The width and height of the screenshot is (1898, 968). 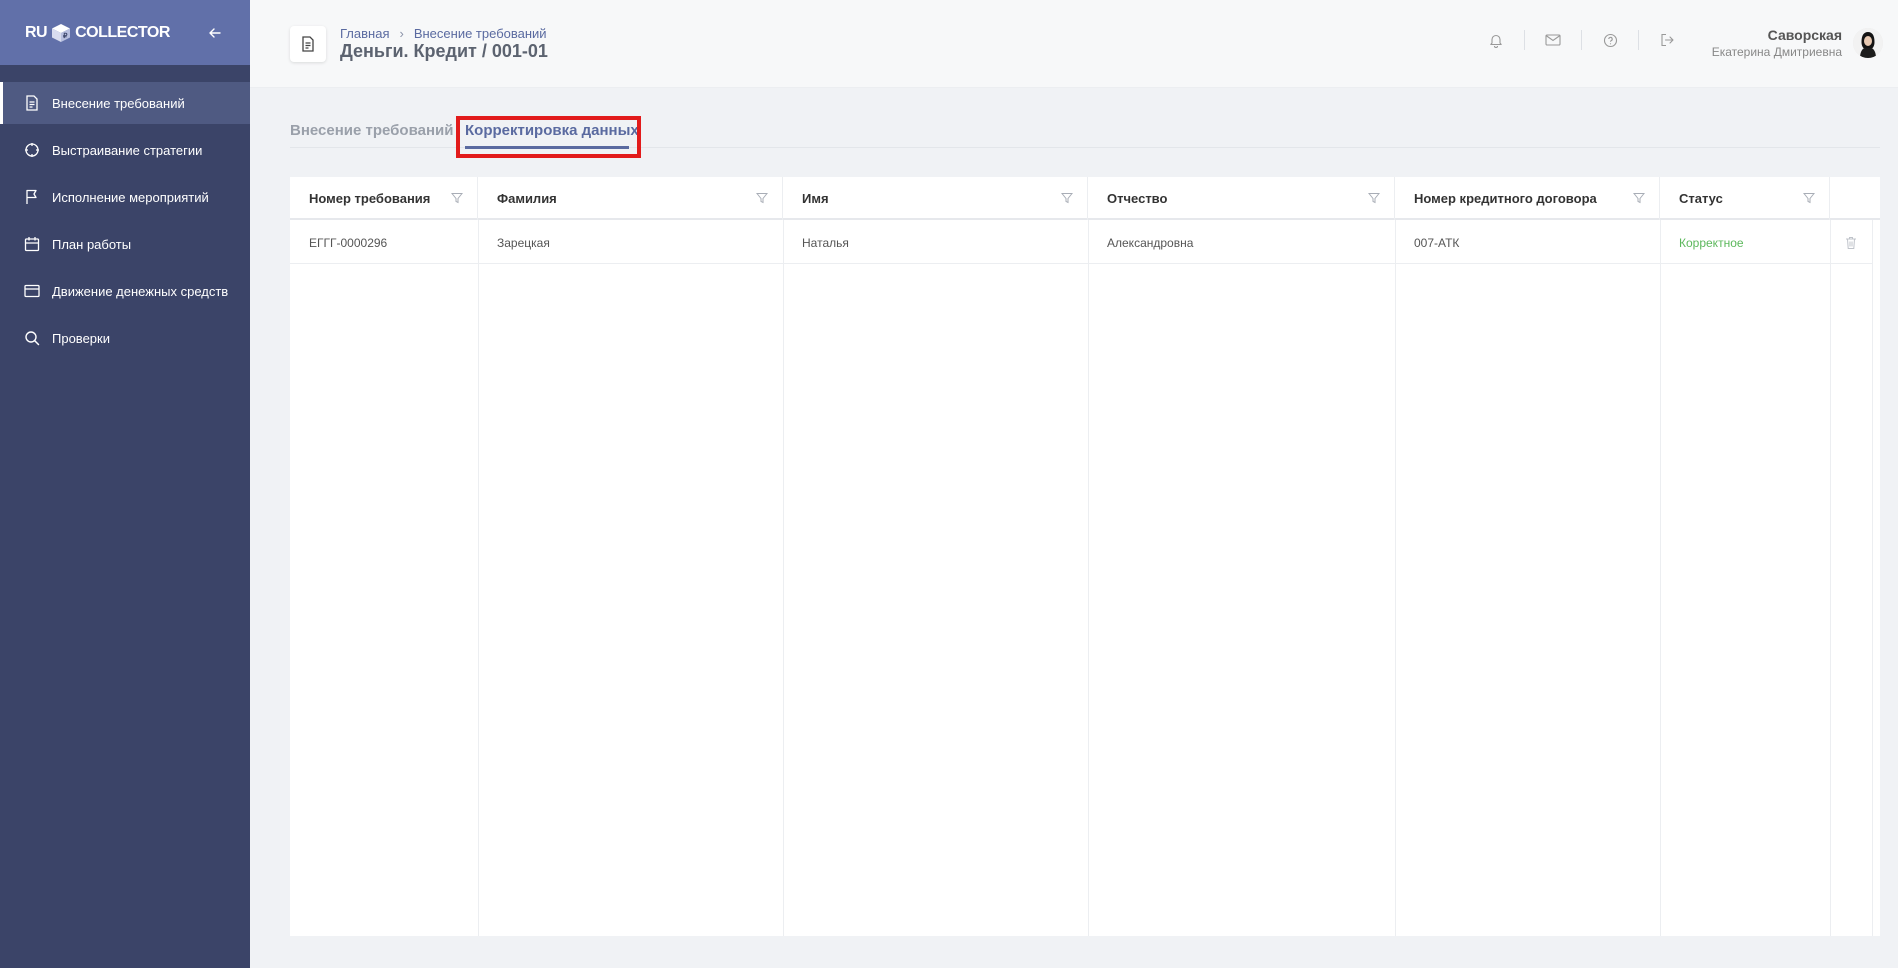 I want to click on sidebar-item-cash-flow: Движение денежных средств, so click(x=125, y=291).